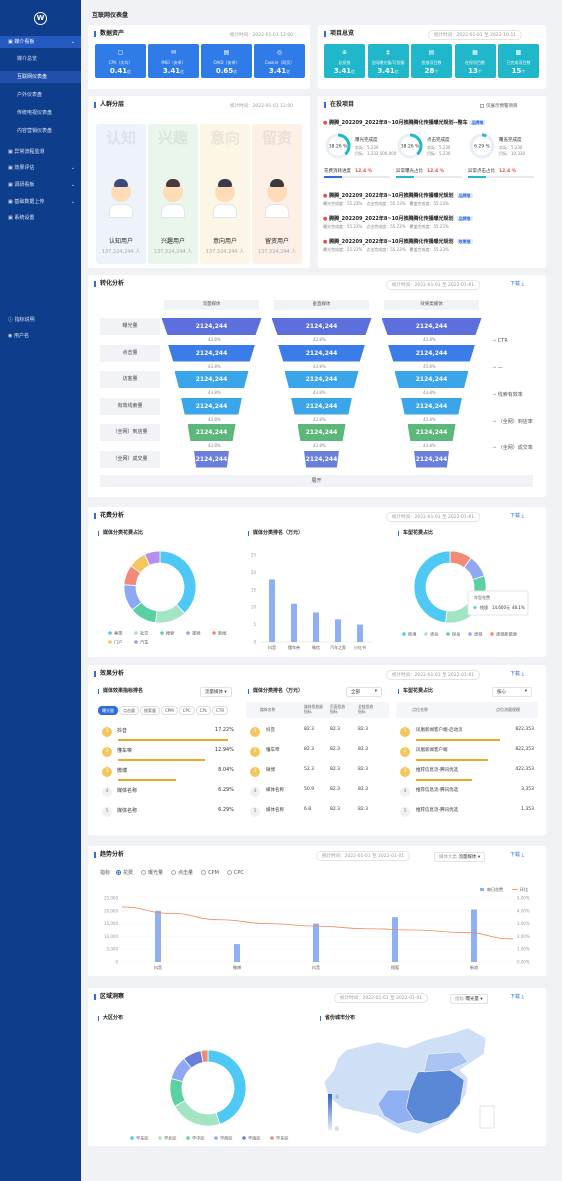 This screenshot has height=1181, width=562. I want to click on sidebar-item-3: 户外仪表盘, so click(40, 95).